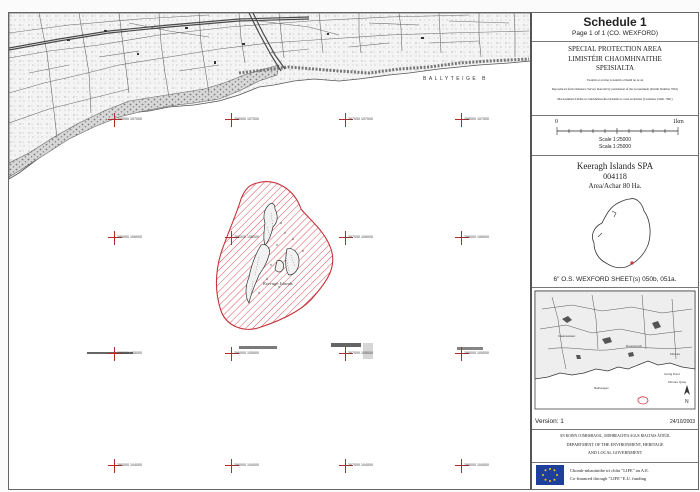 The image size is (700, 492). What do you see at coordinates (476, 237) in the screenshot?
I see `grid-label: 298000 106000` at bounding box center [476, 237].